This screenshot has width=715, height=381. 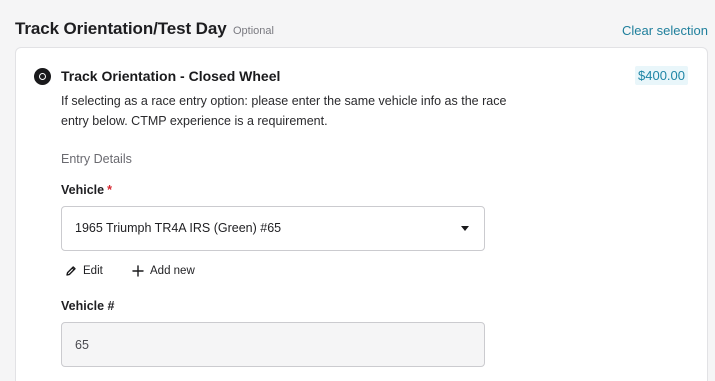 I want to click on pencil-icon, so click(x=71, y=271).